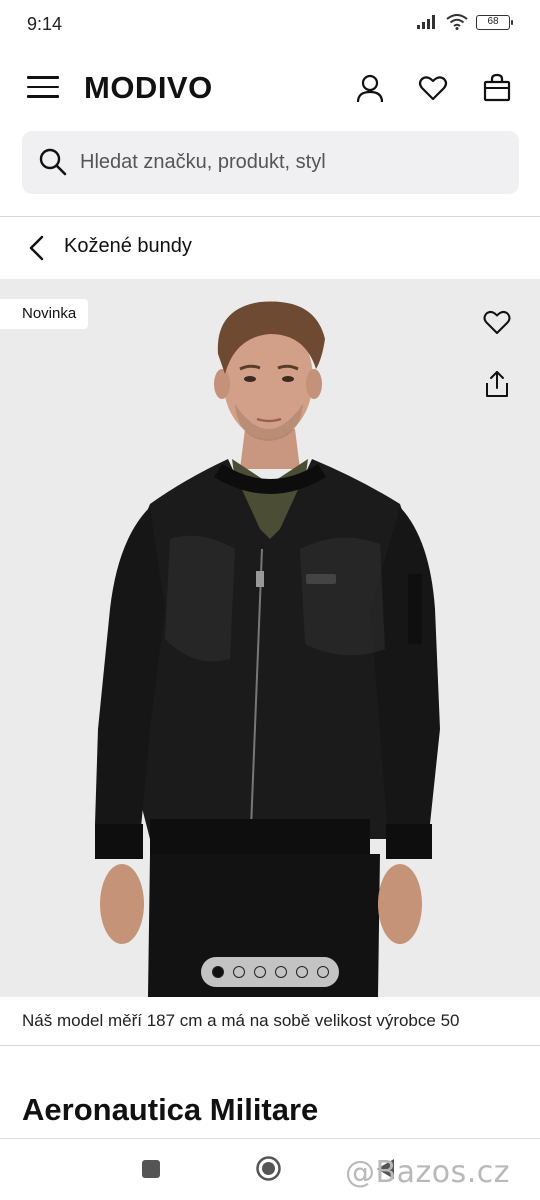 Image resolution: width=540 pixels, height=1200 pixels. I want to click on signal-icon, so click(426, 22).